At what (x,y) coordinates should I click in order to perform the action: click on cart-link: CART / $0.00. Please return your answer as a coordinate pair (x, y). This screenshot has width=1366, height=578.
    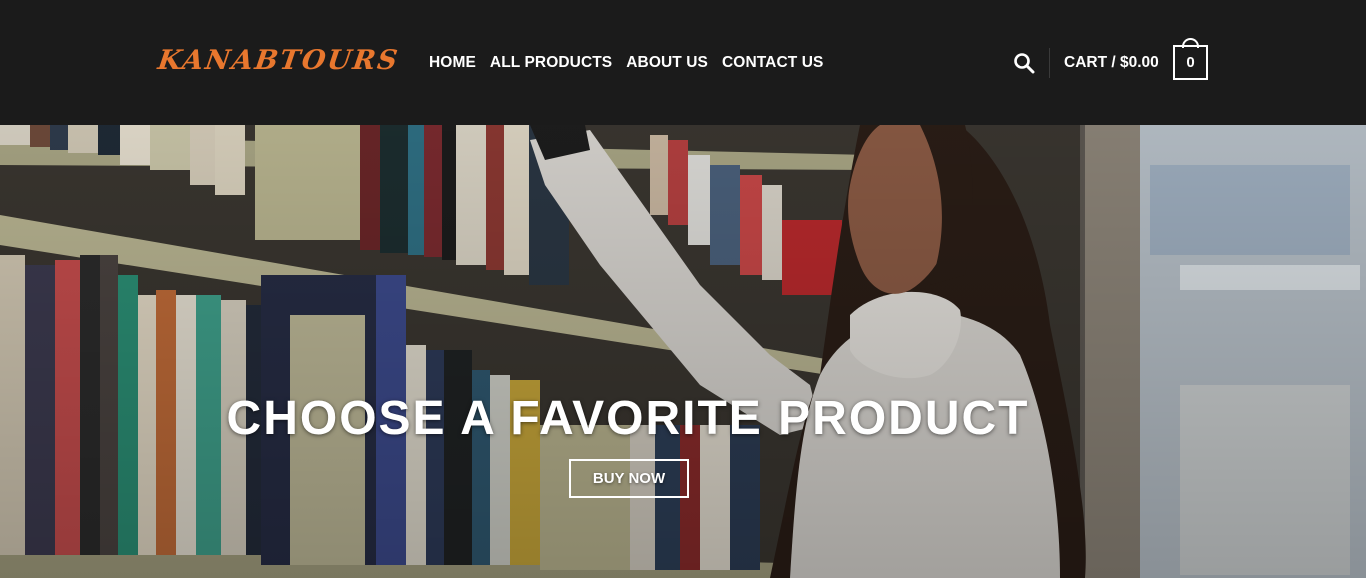
    Looking at the image, I should click on (1111, 63).